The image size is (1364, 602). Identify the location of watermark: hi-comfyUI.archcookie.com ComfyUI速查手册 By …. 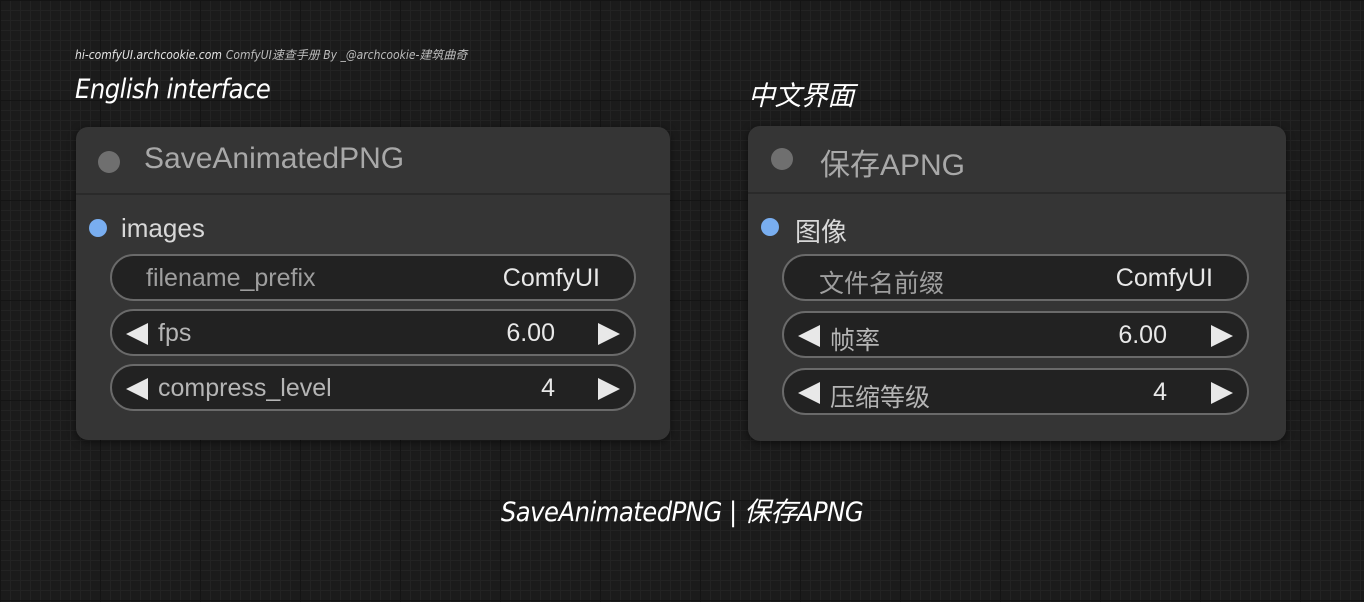
(271, 54).